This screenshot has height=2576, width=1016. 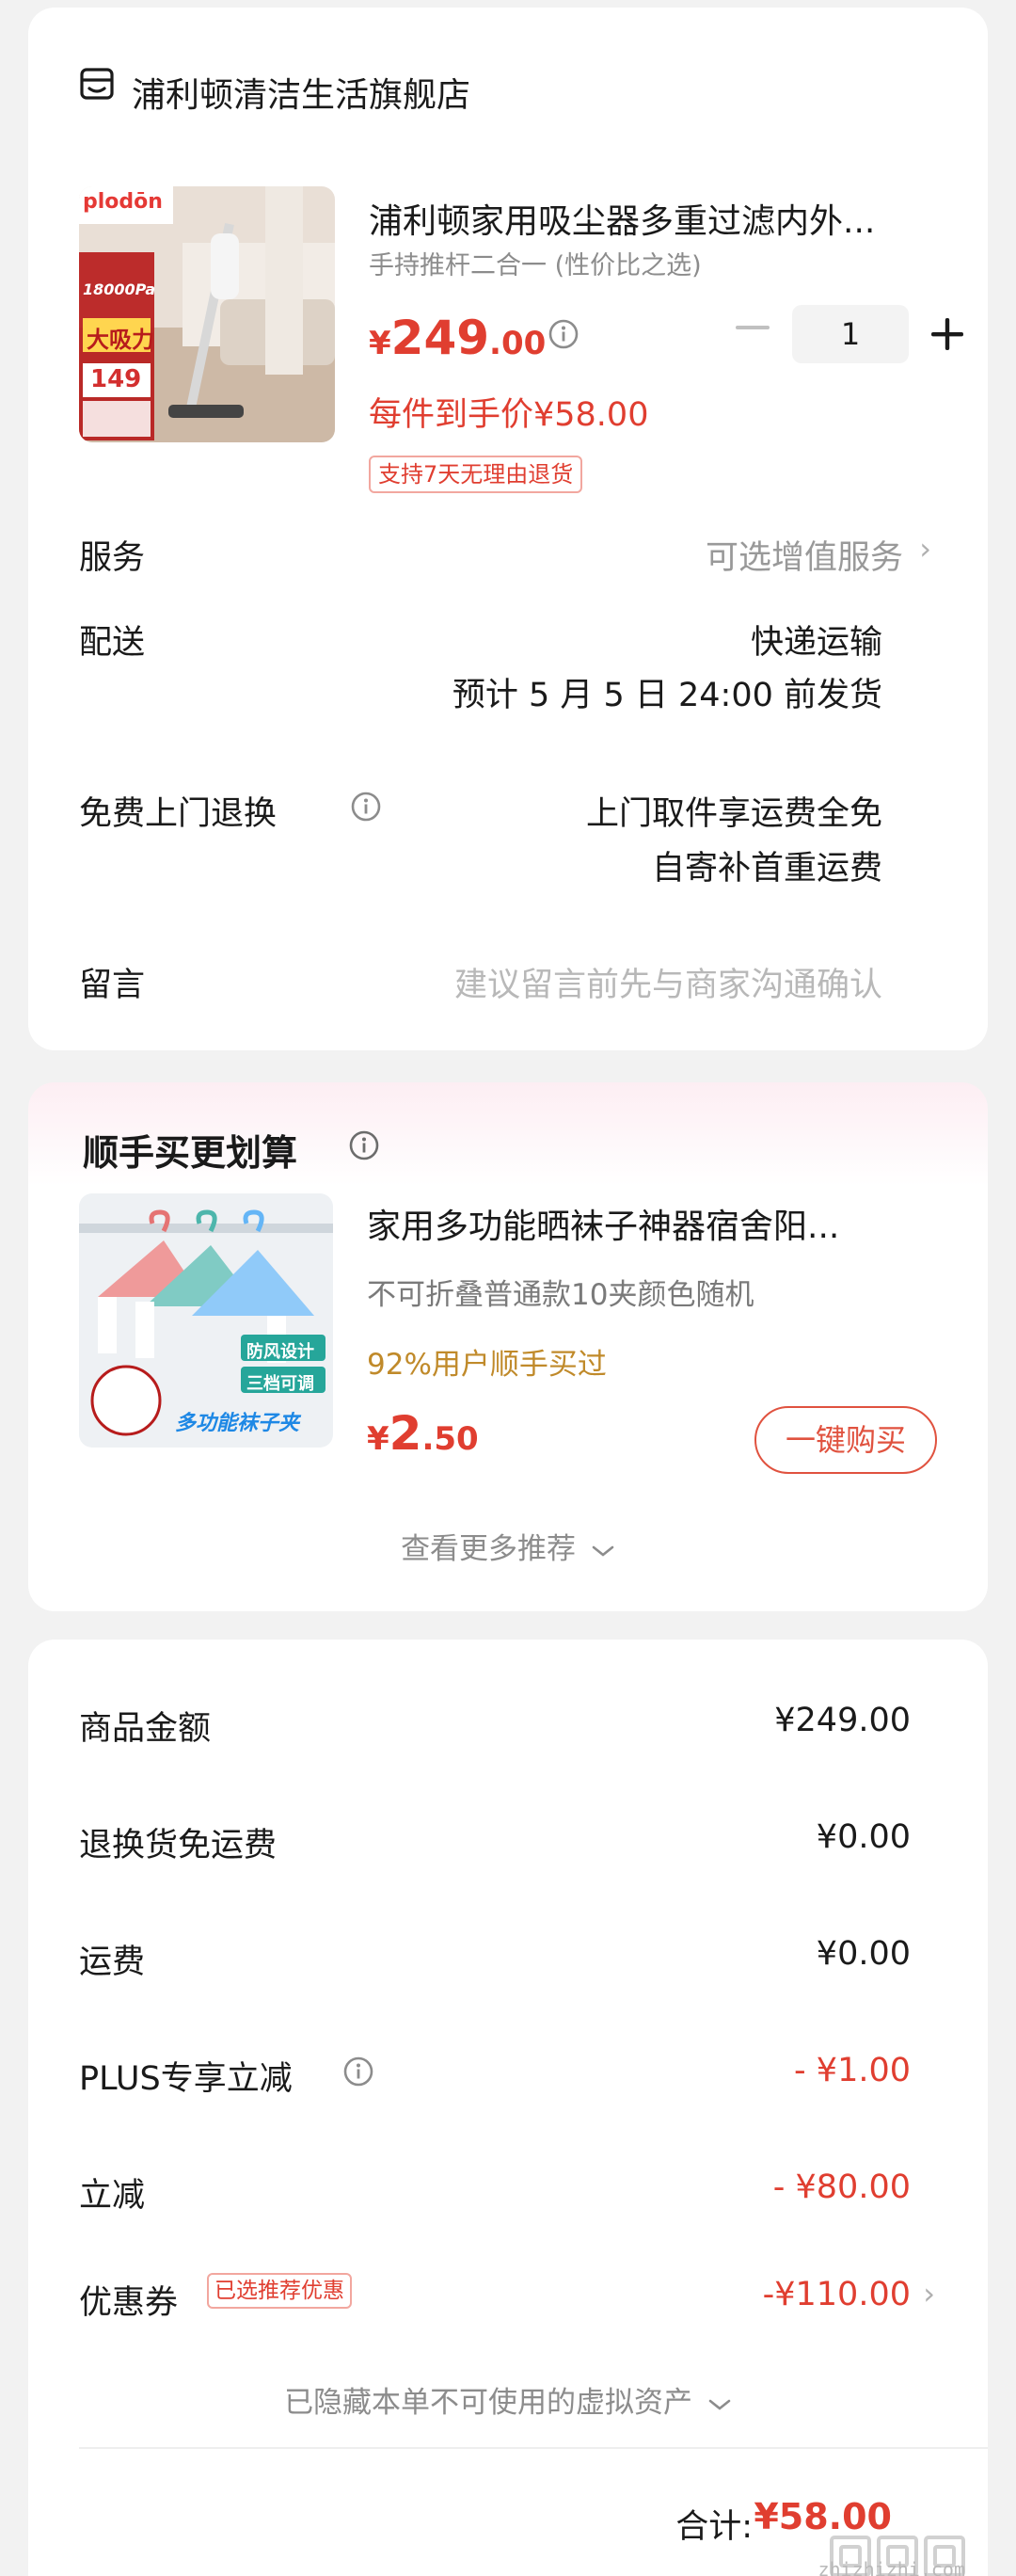 What do you see at coordinates (113, 643) in the screenshot?
I see `delivery-label: 配送` at bounding box center [113, 643].